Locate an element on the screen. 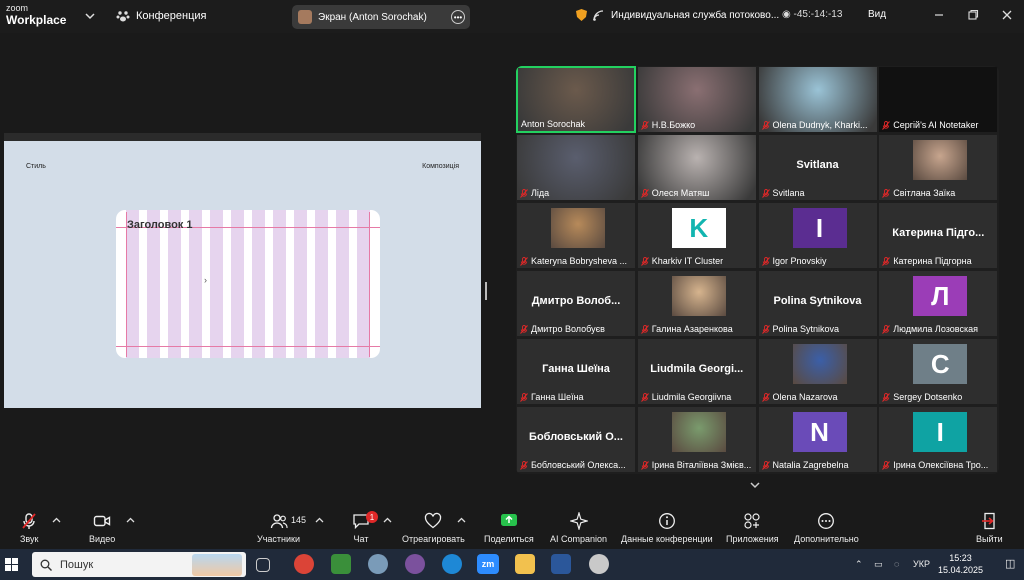  participant-tile: Галина Азаренкова is located at coordinates (696, 303).